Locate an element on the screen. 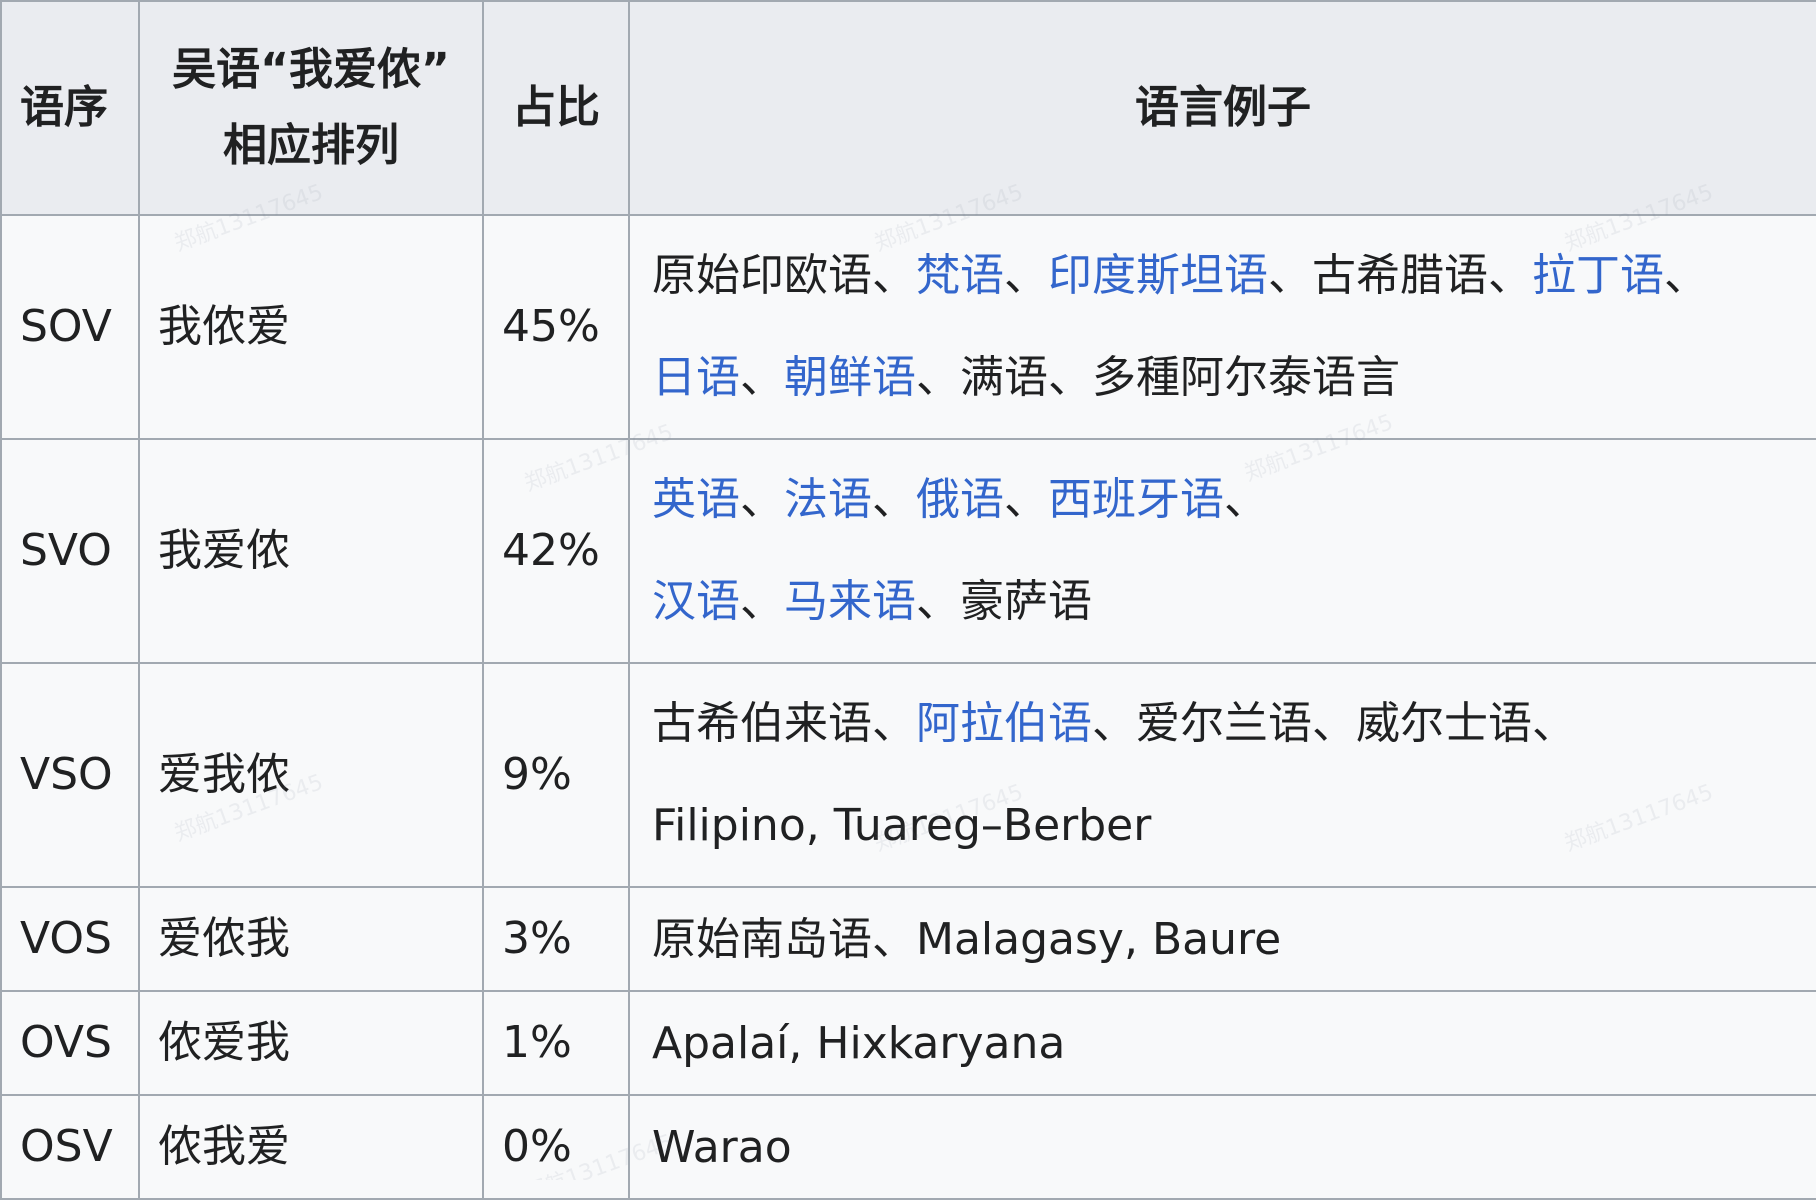 The height and width of the screenshot is (1200, 1816). table-row: VOS 爱侬我 3% 原始南岛语、Malagasy, Baure is located at coordinates (908, 939).